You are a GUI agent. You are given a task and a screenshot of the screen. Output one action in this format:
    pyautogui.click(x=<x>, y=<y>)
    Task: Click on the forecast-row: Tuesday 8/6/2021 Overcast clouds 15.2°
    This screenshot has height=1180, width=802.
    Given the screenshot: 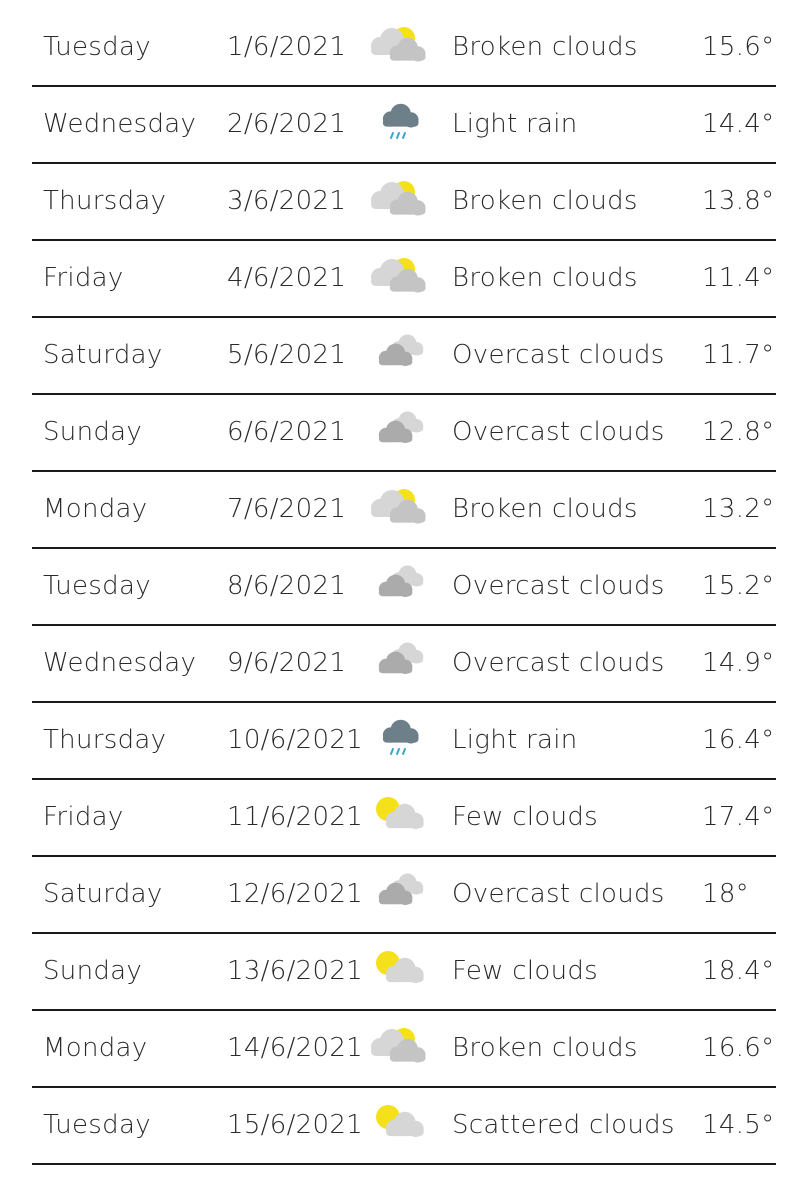 What is the action you would take?
    pyautogui.click(x=404, y=587)
    